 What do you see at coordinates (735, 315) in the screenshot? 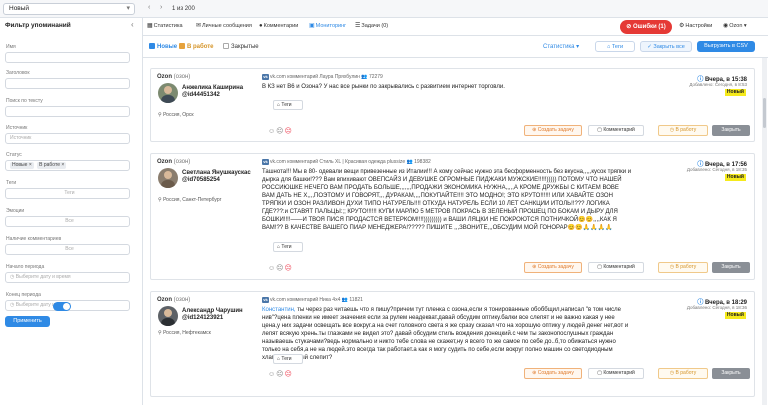
I see `status-badge: Новый` at bounding box center [735, 315].